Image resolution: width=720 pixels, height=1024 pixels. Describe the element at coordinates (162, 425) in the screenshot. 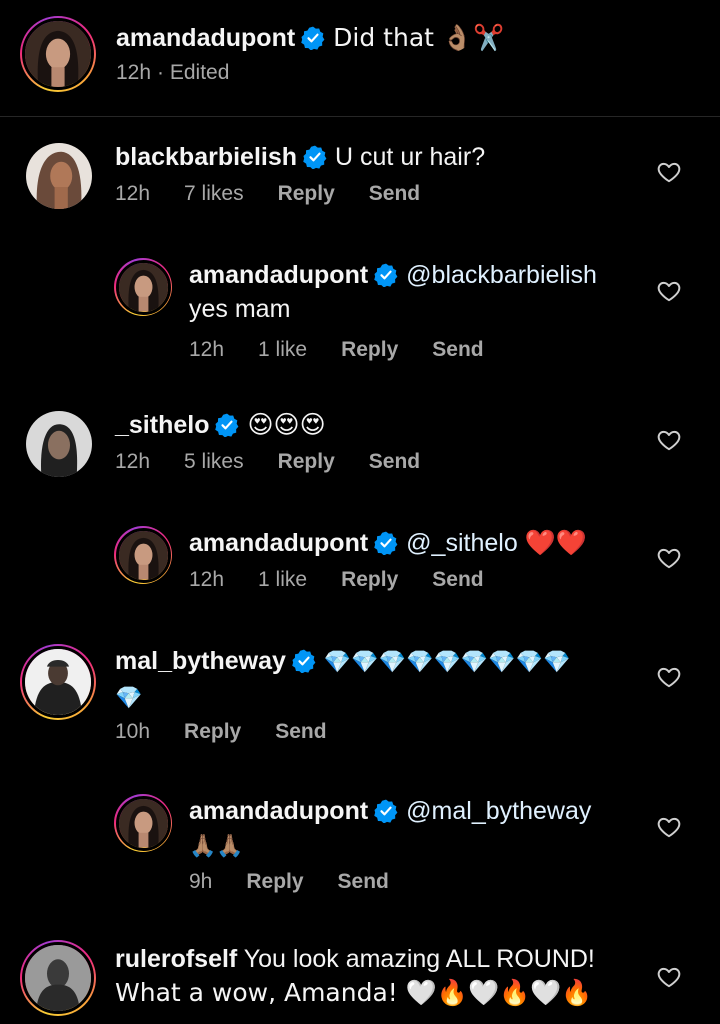

I see `comment-username: _sithelo` at that location.